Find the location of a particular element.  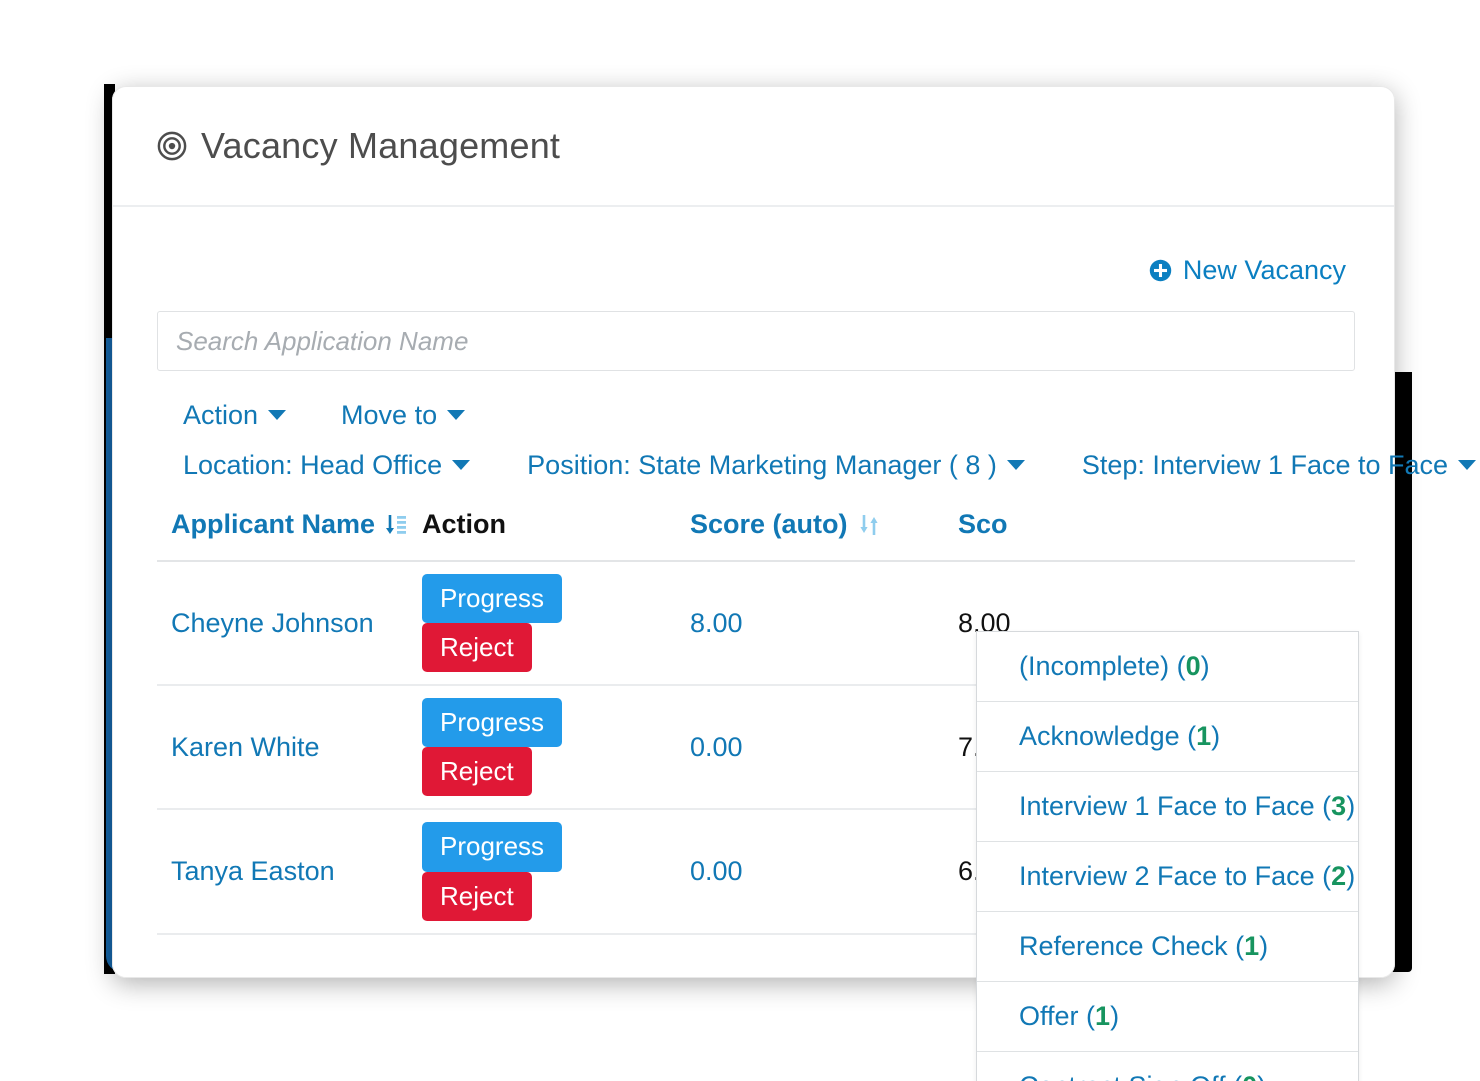

column-action: Action is located at coordinates (556, 535).